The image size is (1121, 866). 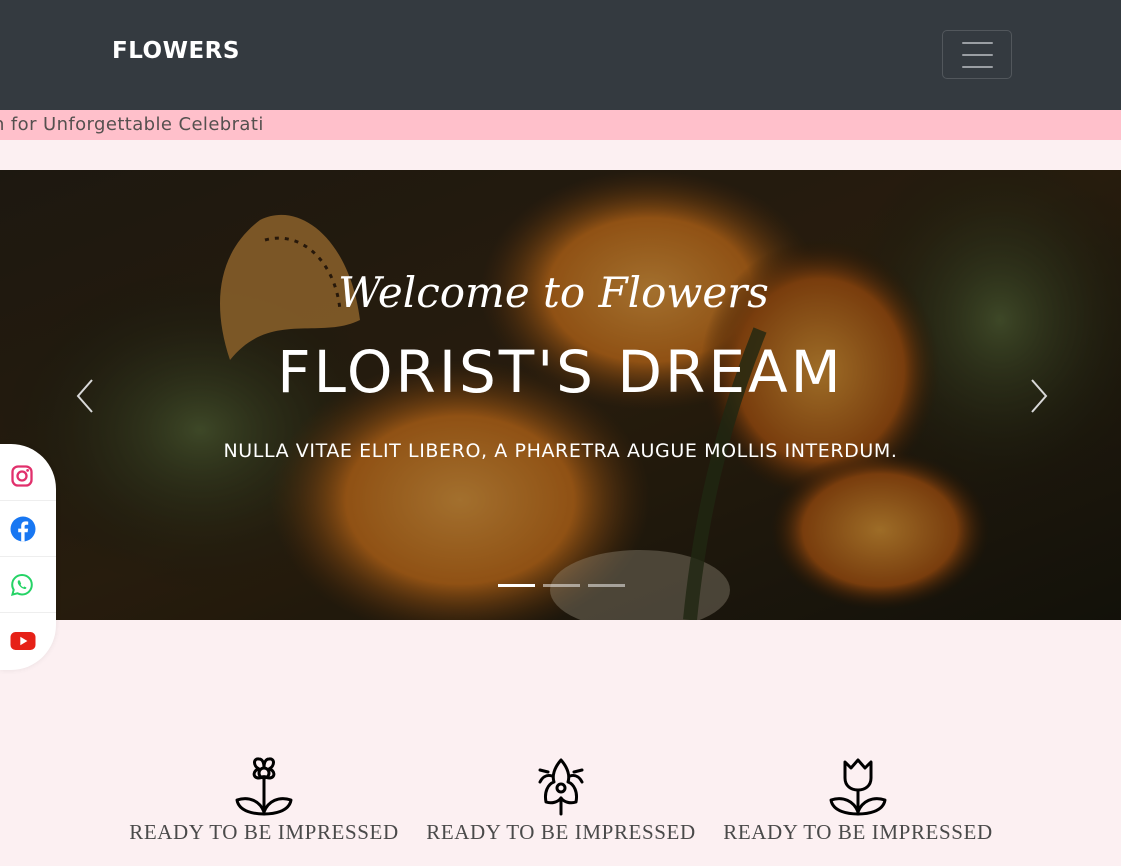 I want to click on instagram-link, so click(x=28, y=476).